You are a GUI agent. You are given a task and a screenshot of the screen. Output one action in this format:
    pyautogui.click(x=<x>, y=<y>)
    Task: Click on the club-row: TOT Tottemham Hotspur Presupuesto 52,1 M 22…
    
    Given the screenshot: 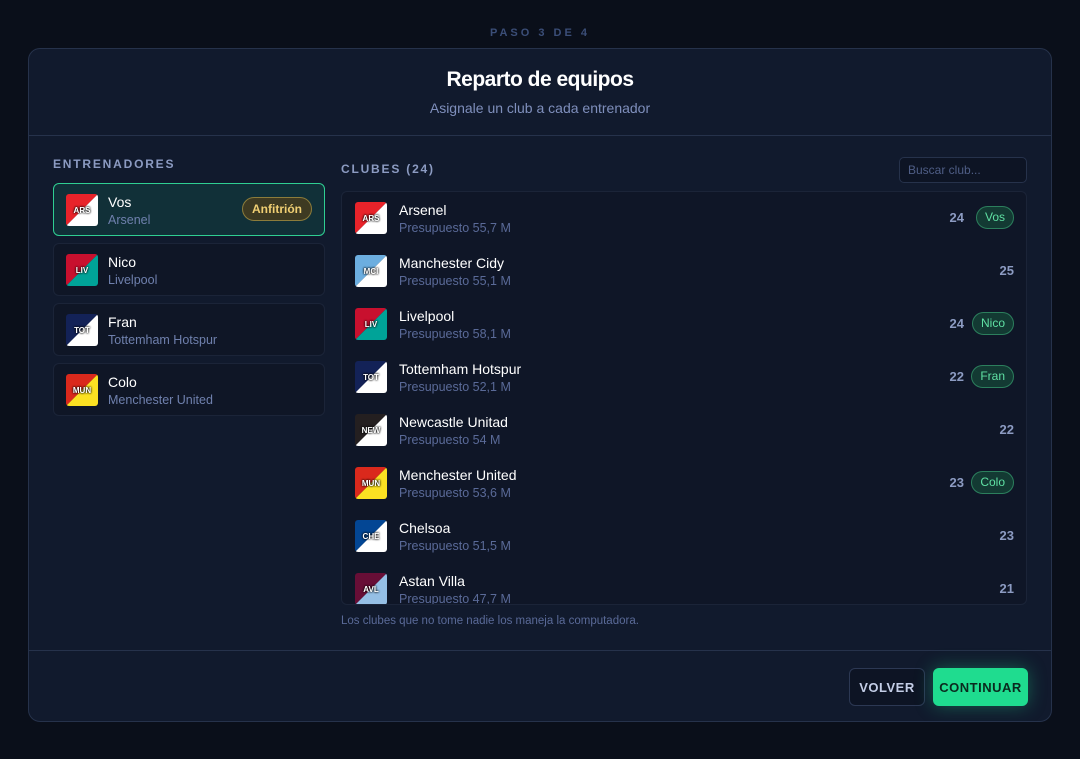 What is the action you would take?
    pyautogui.click(x=684, y=377)
    